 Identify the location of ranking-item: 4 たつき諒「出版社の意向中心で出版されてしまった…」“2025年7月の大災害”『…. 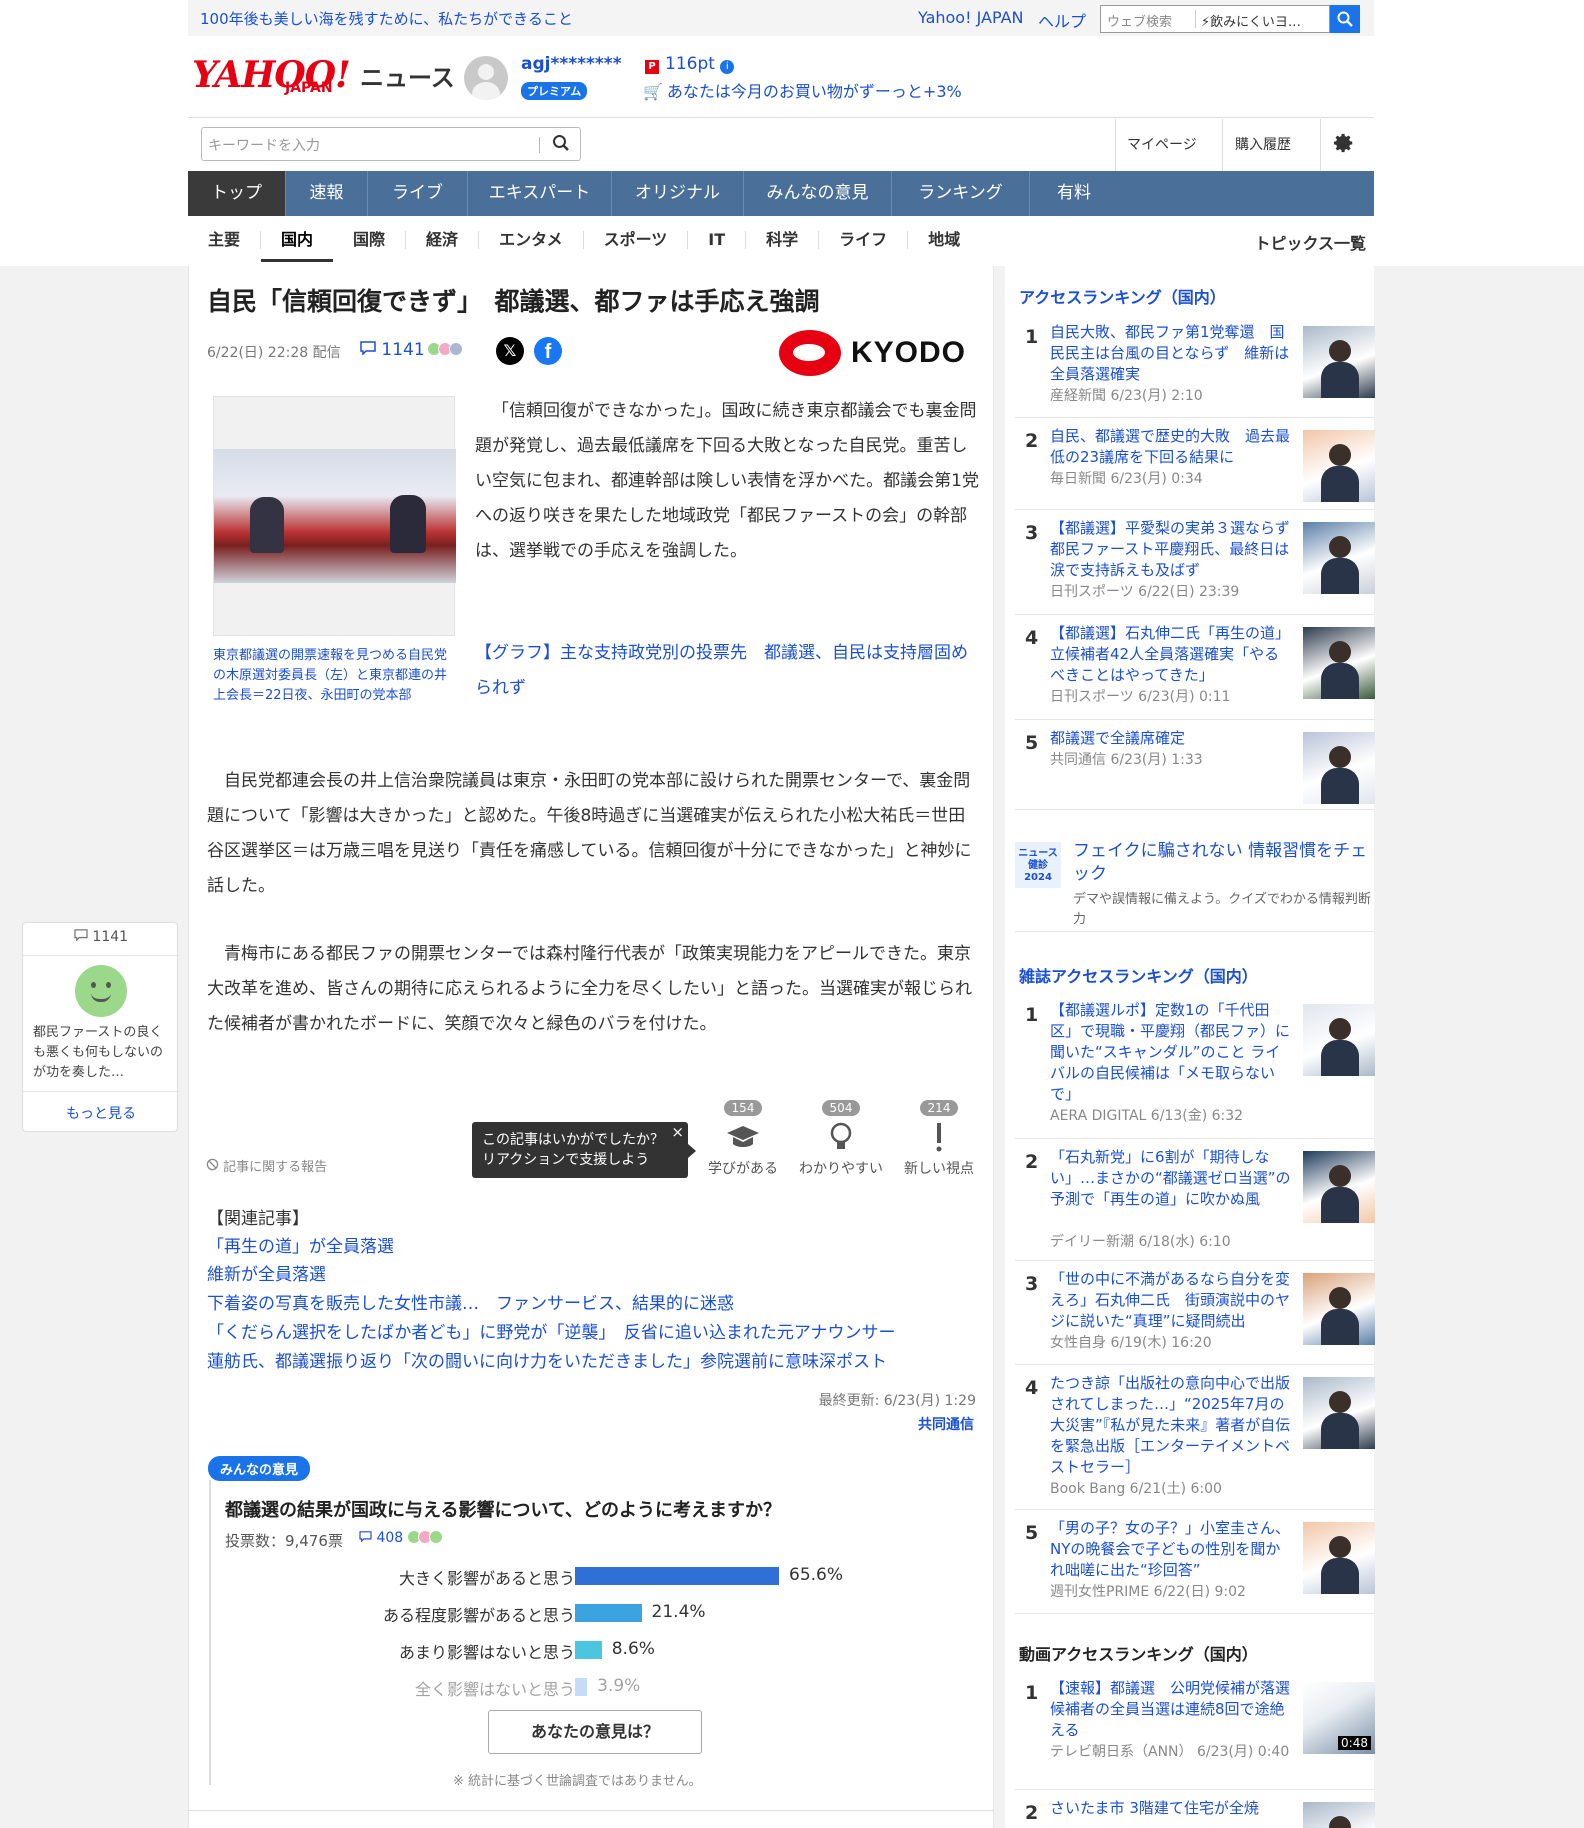
(1195, 1437).